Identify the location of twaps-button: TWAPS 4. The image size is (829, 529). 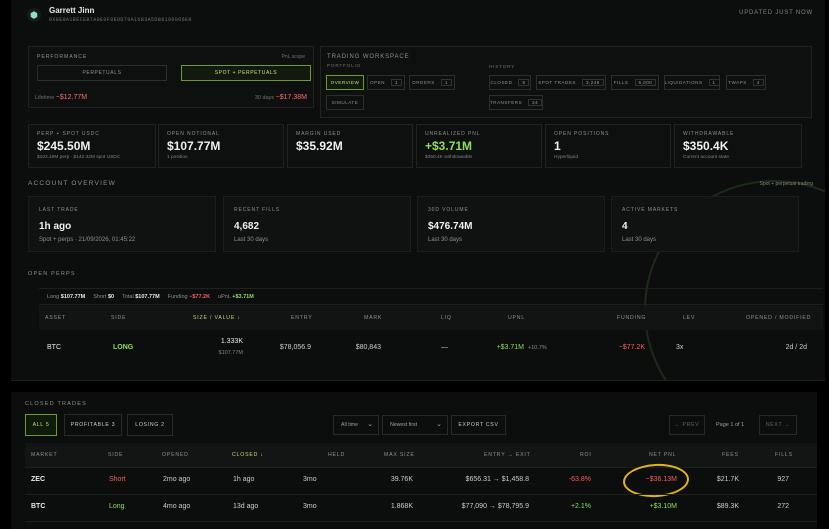
(746, 82).